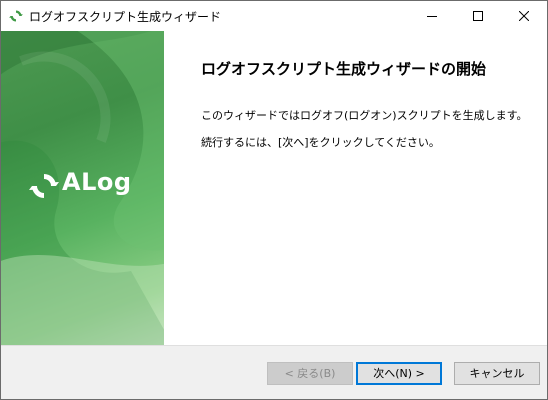 Image resolution: width=548 pixels, height=400 pixels. I want to click on title-bar: ログオフスクリプト生成ウィザード, so click(274, 16).